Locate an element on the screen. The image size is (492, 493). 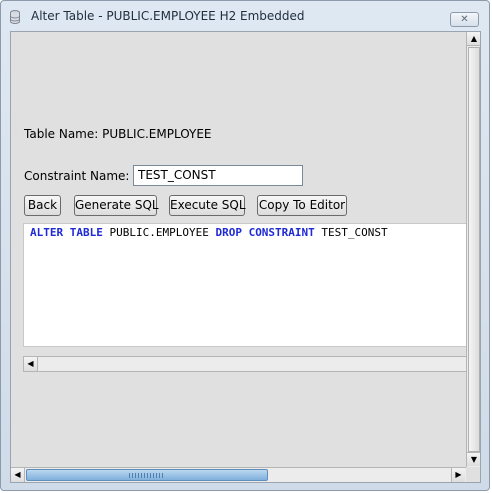
sql-keyword: ALTER TABLE is located at coordinates (66, 232).